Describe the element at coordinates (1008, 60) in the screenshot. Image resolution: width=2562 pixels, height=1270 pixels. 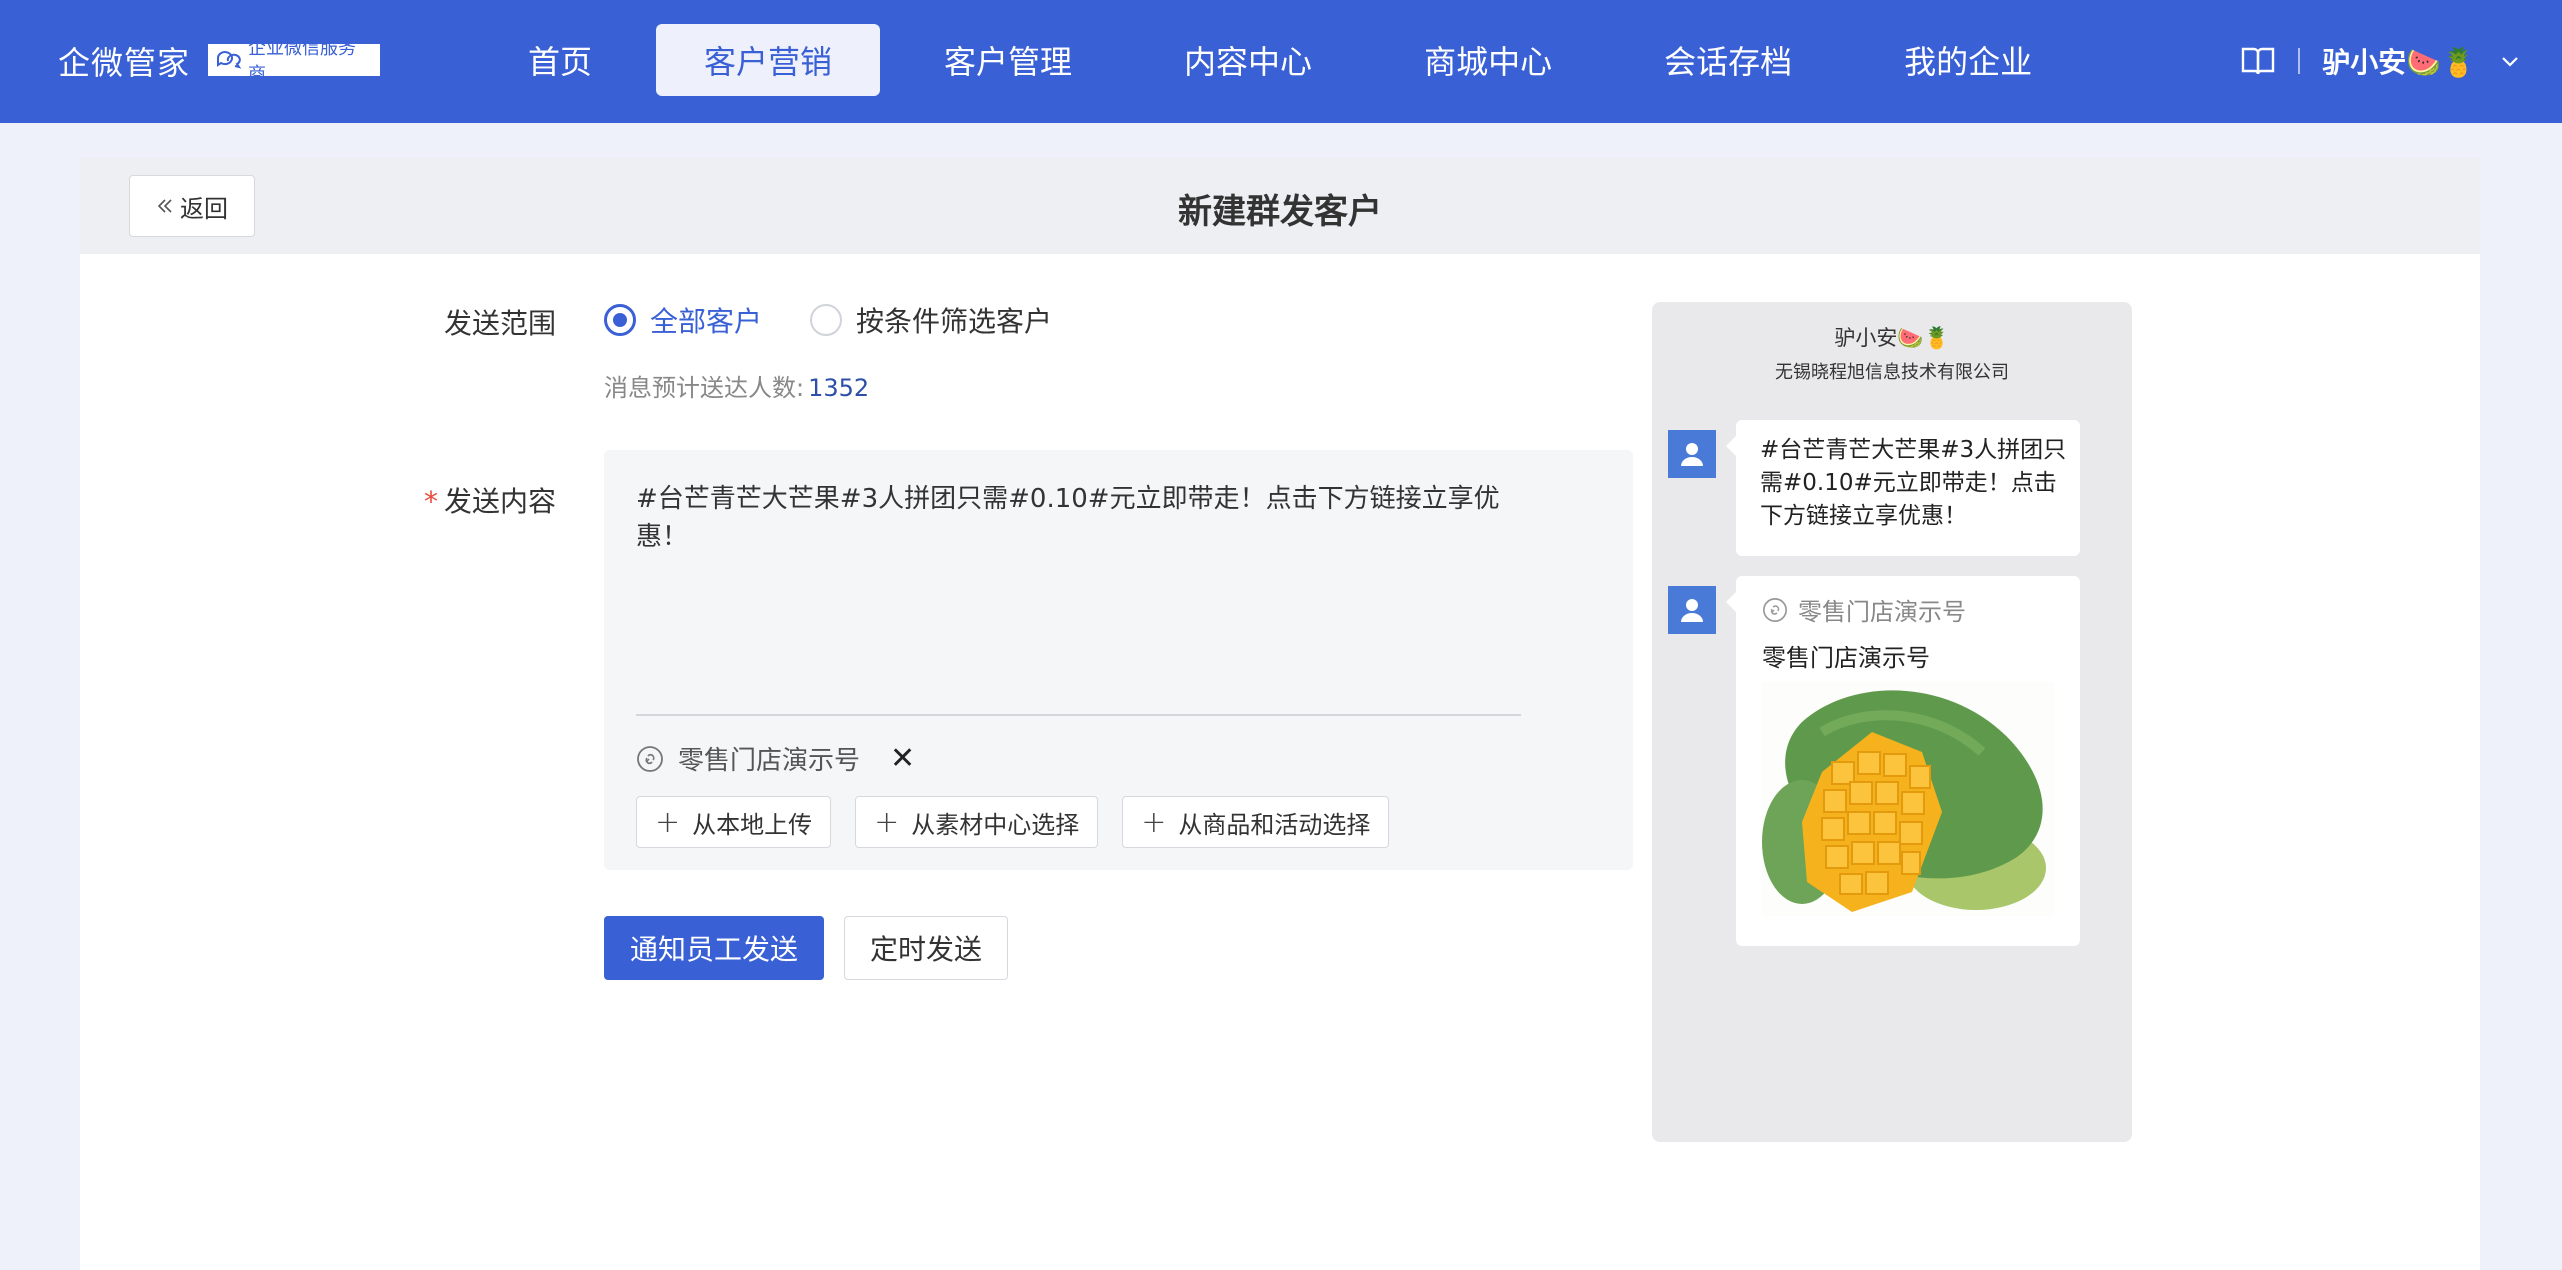
I see `nav-customer-management: 客户管理` at that location.